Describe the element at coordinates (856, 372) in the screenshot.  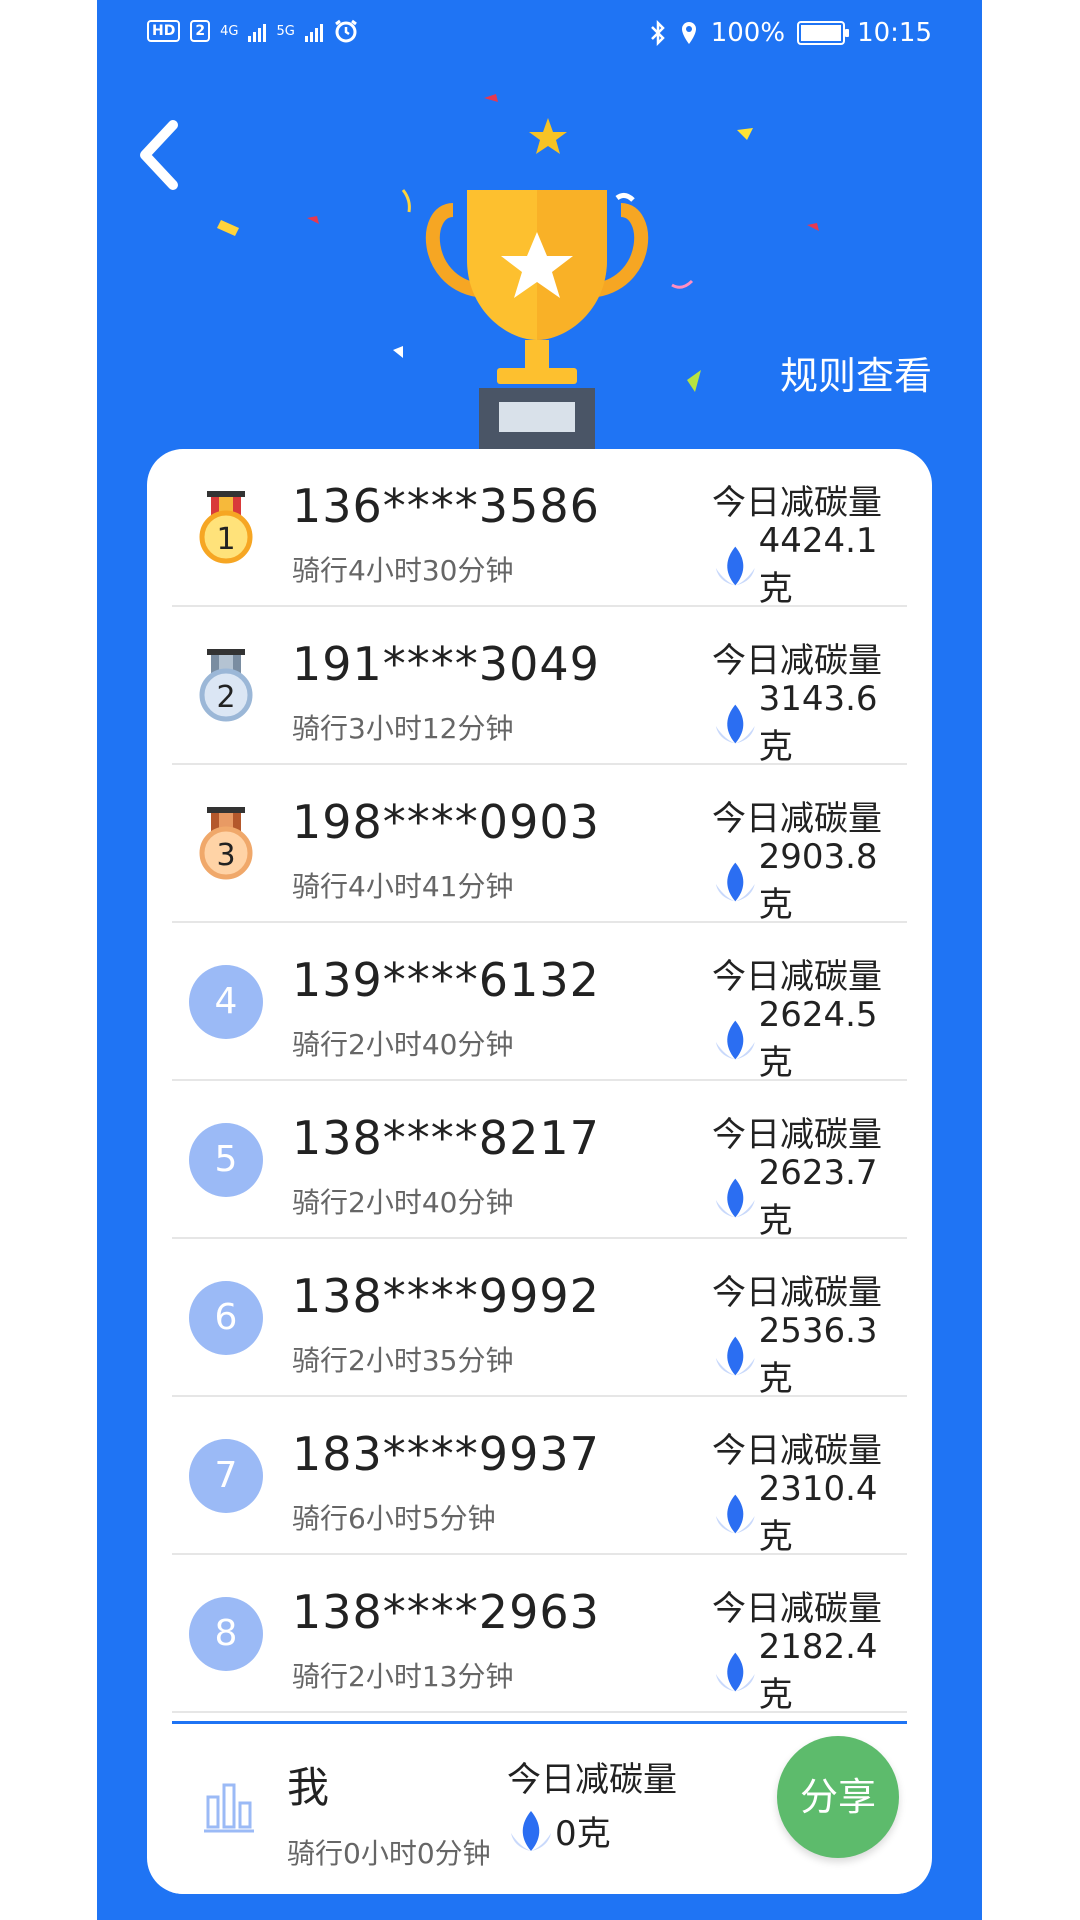
I see `rules-link: 规则查看` at that location.